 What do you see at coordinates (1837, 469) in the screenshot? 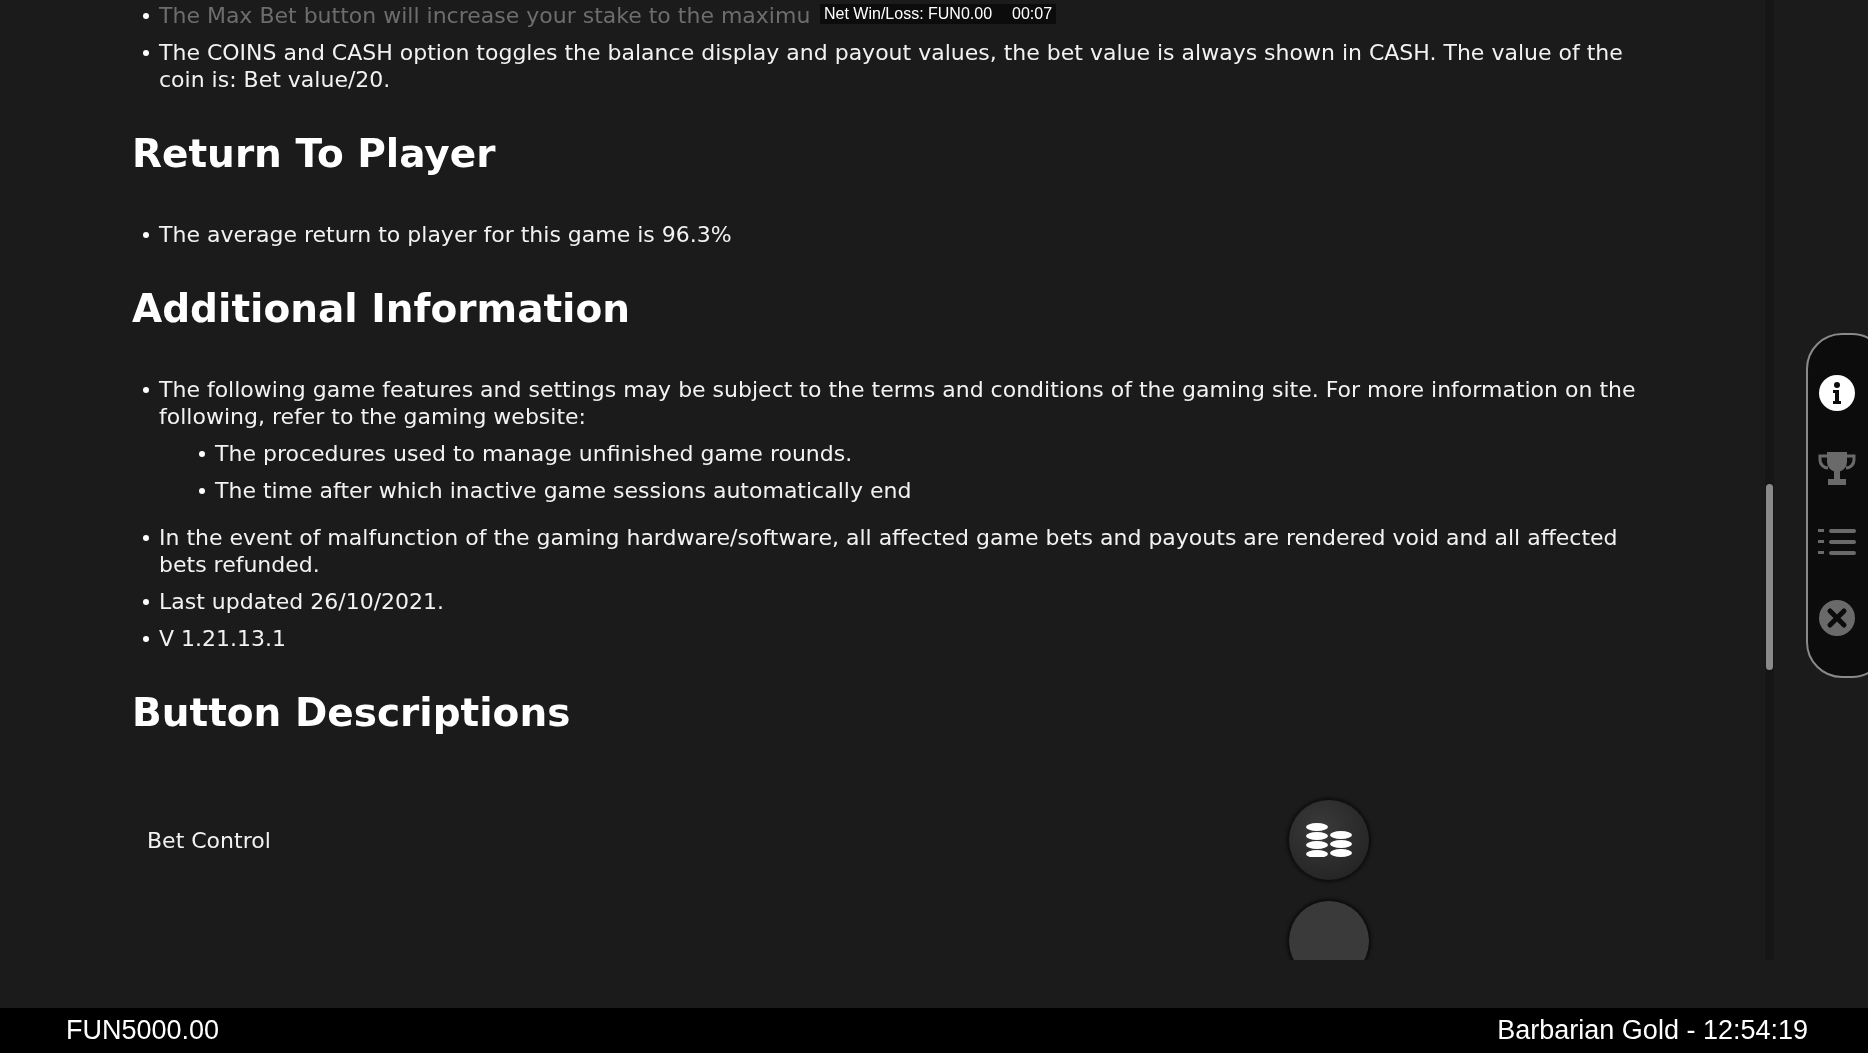
I see `trophy-icon` at bounding box center [1837, 469].